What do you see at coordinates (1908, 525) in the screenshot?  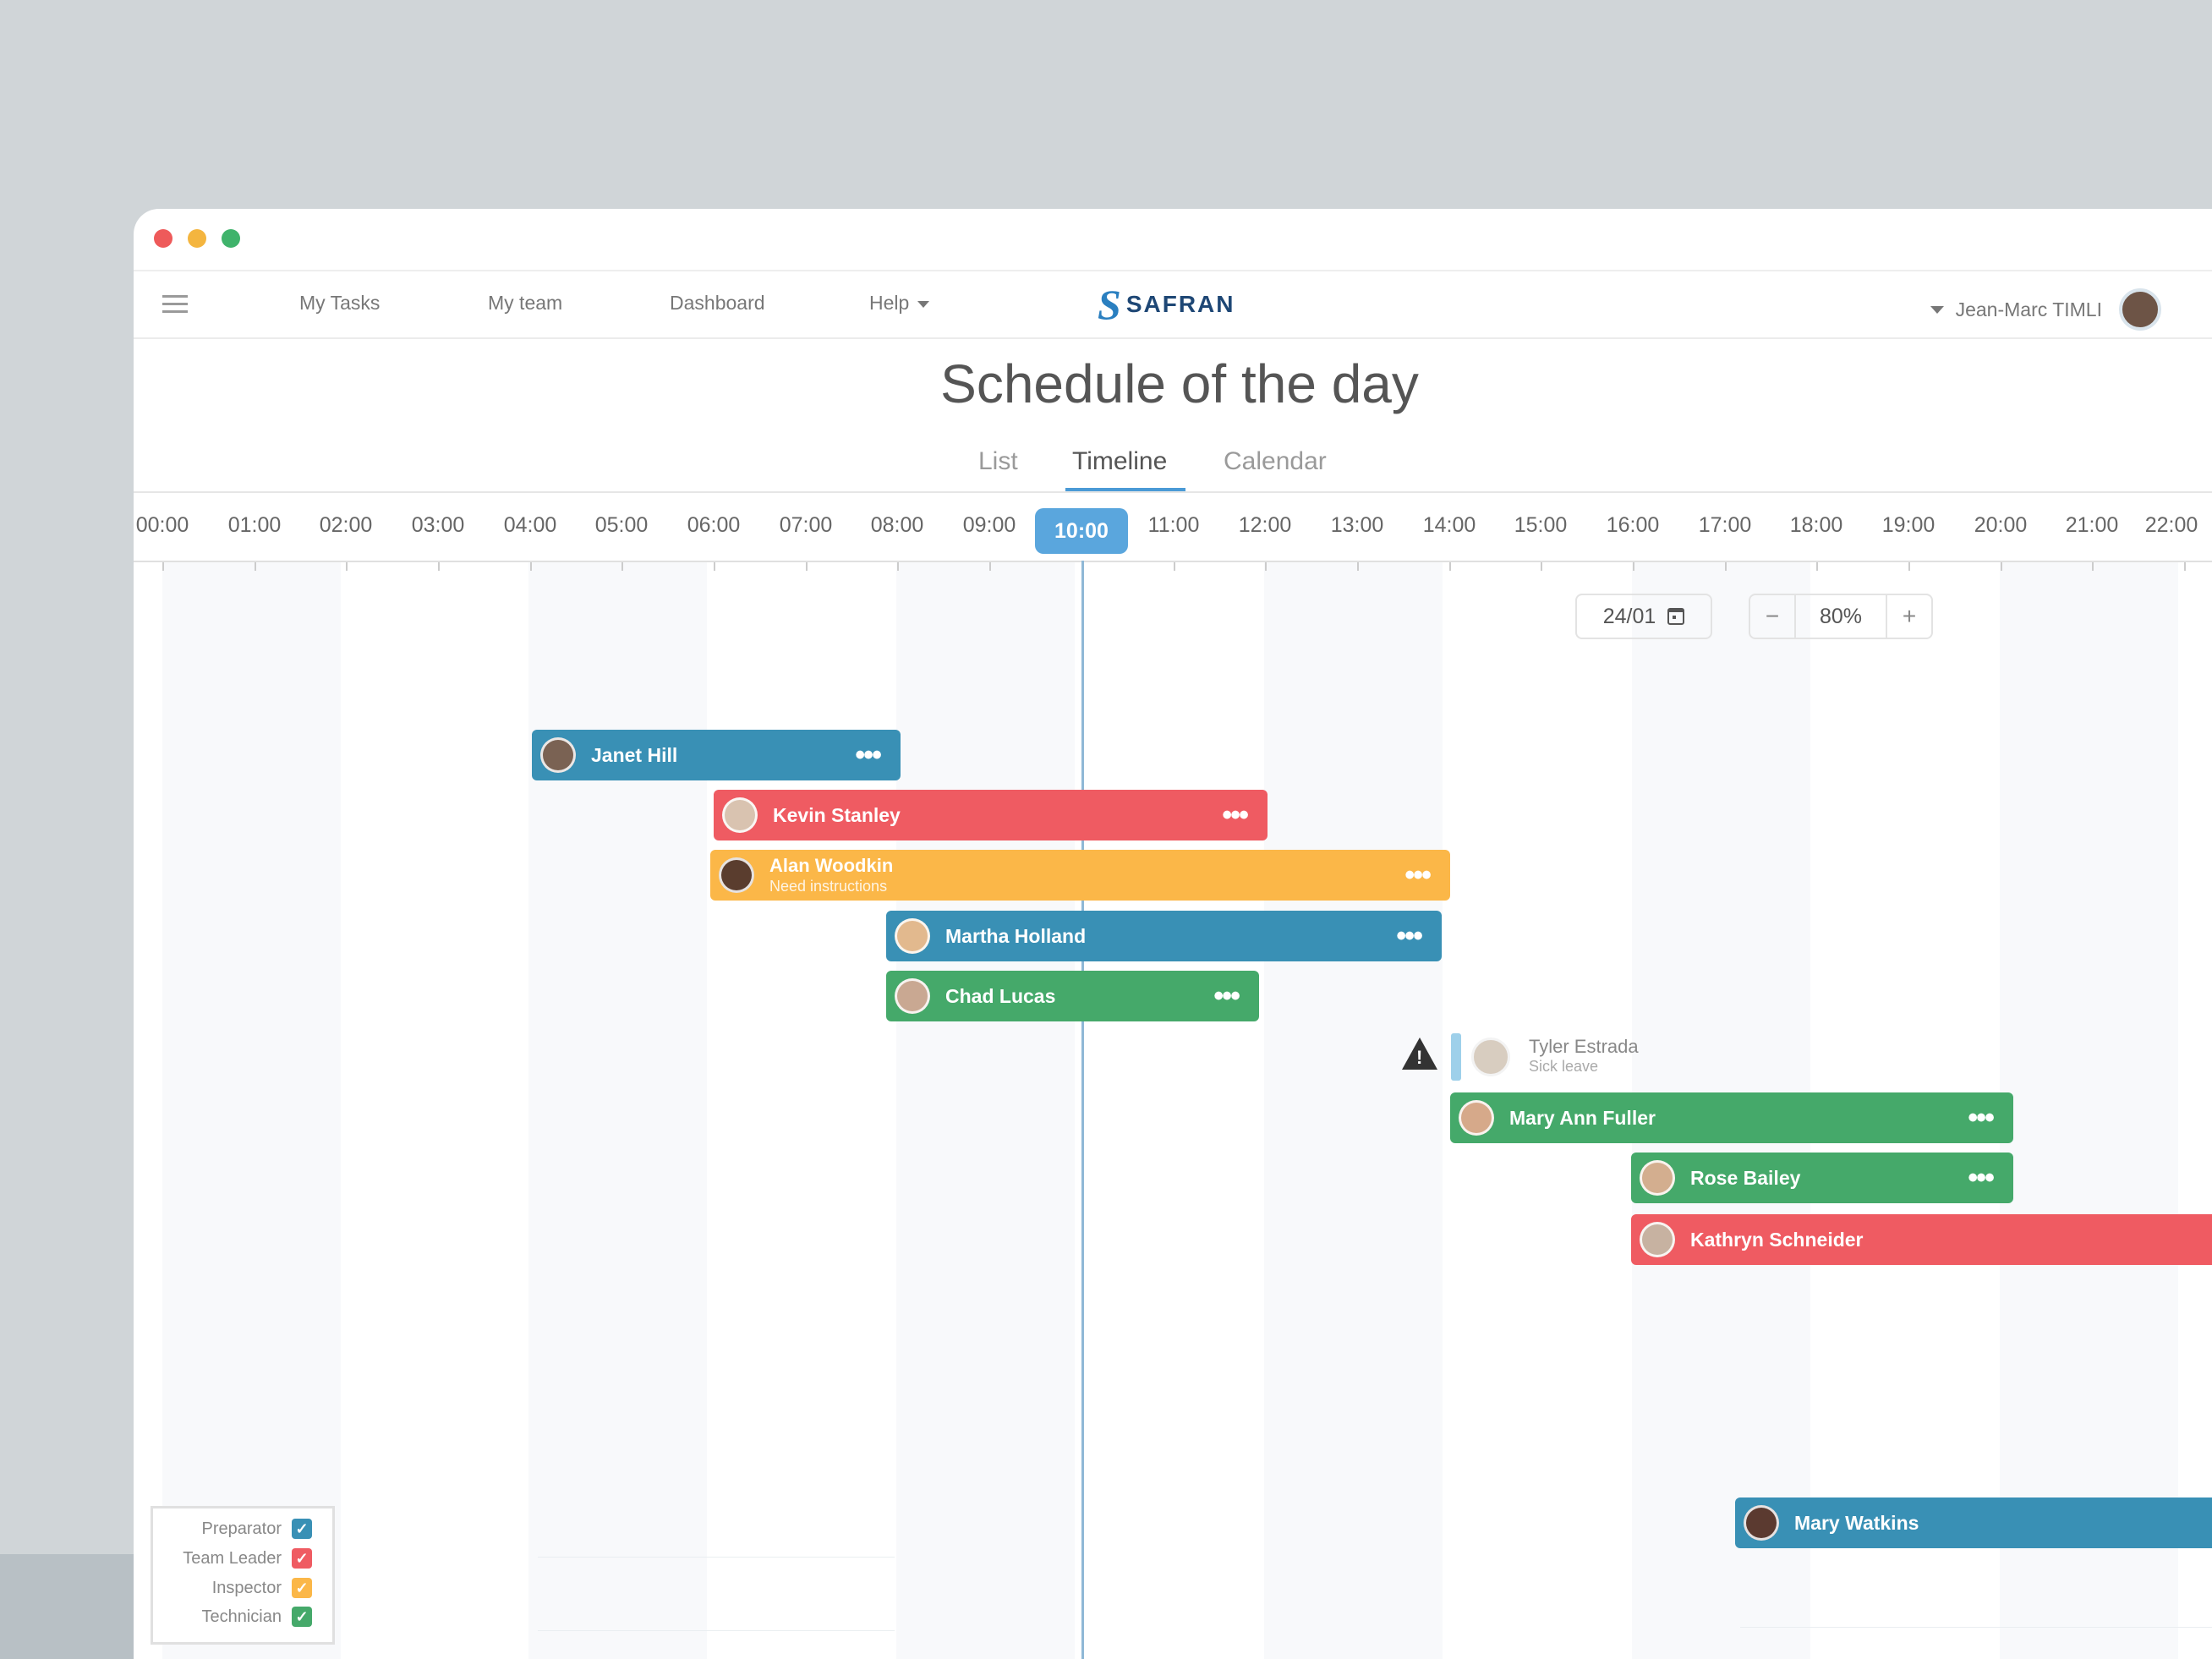 I see `hour-label: 19:00` at bounding box center [1908, 525].